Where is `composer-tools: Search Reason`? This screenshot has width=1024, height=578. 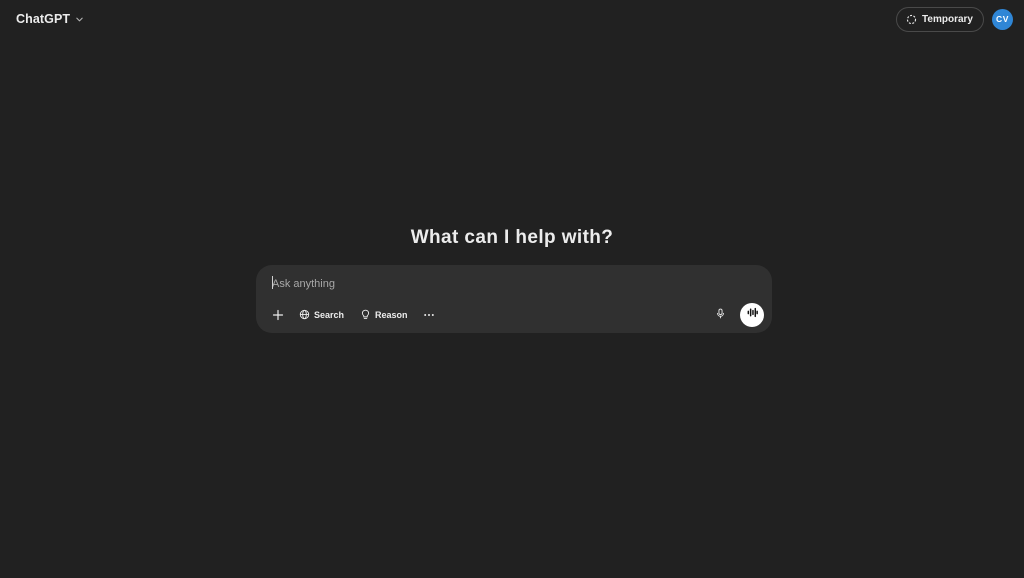 composer-tools: Search Reason is located at coordinates (353, 314).